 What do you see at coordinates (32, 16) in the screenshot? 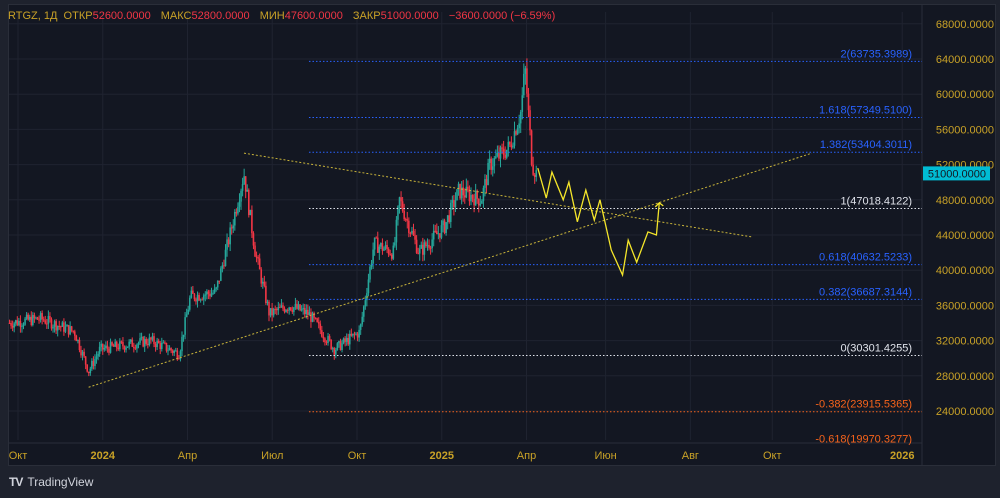
I see `symbol-label: RTGZ, 1Д` at bounding box center [32, 16].